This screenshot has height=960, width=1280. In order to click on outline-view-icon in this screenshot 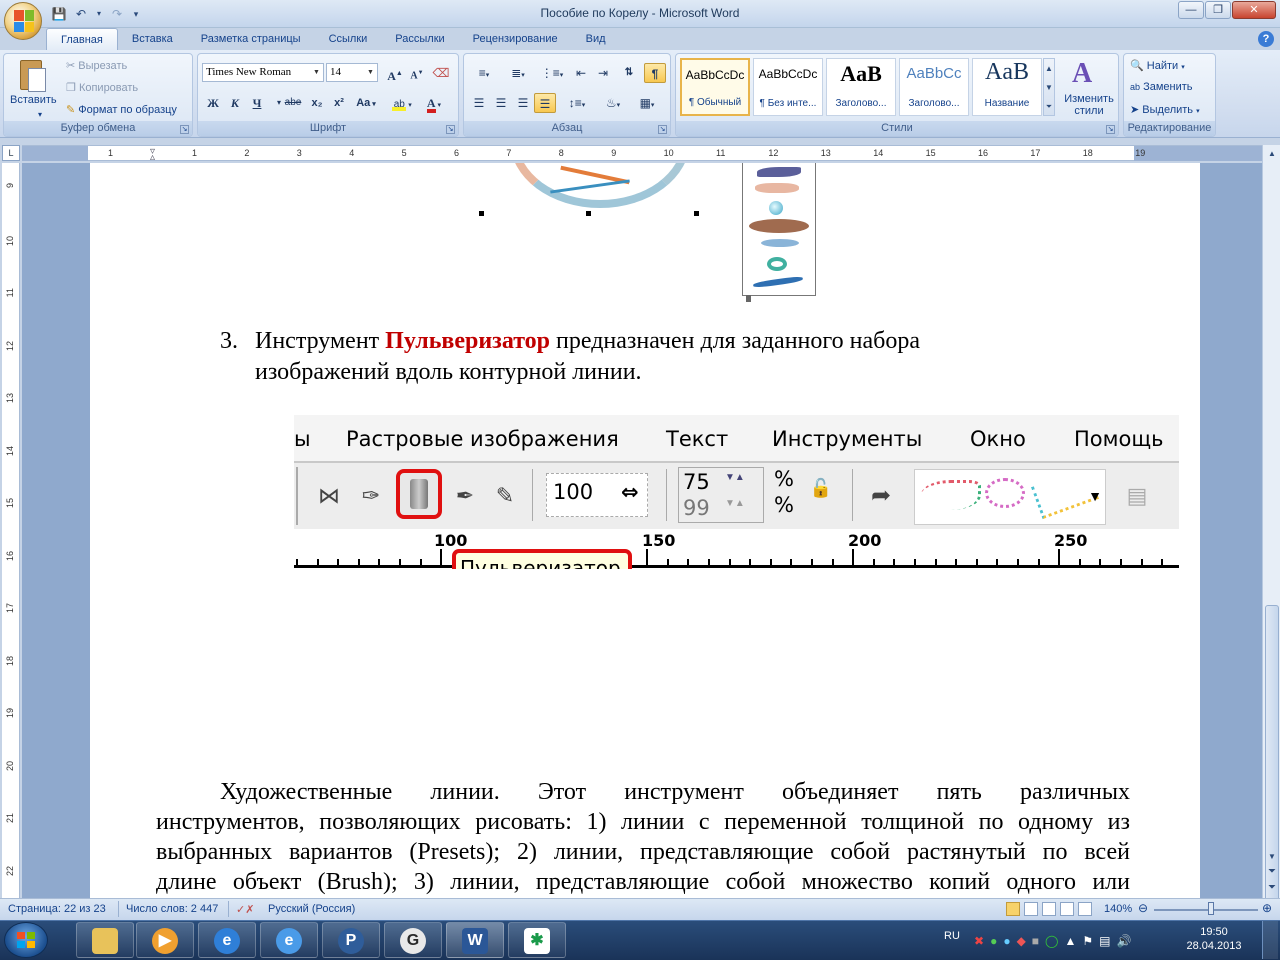, I will do `click(1067, 909)`.